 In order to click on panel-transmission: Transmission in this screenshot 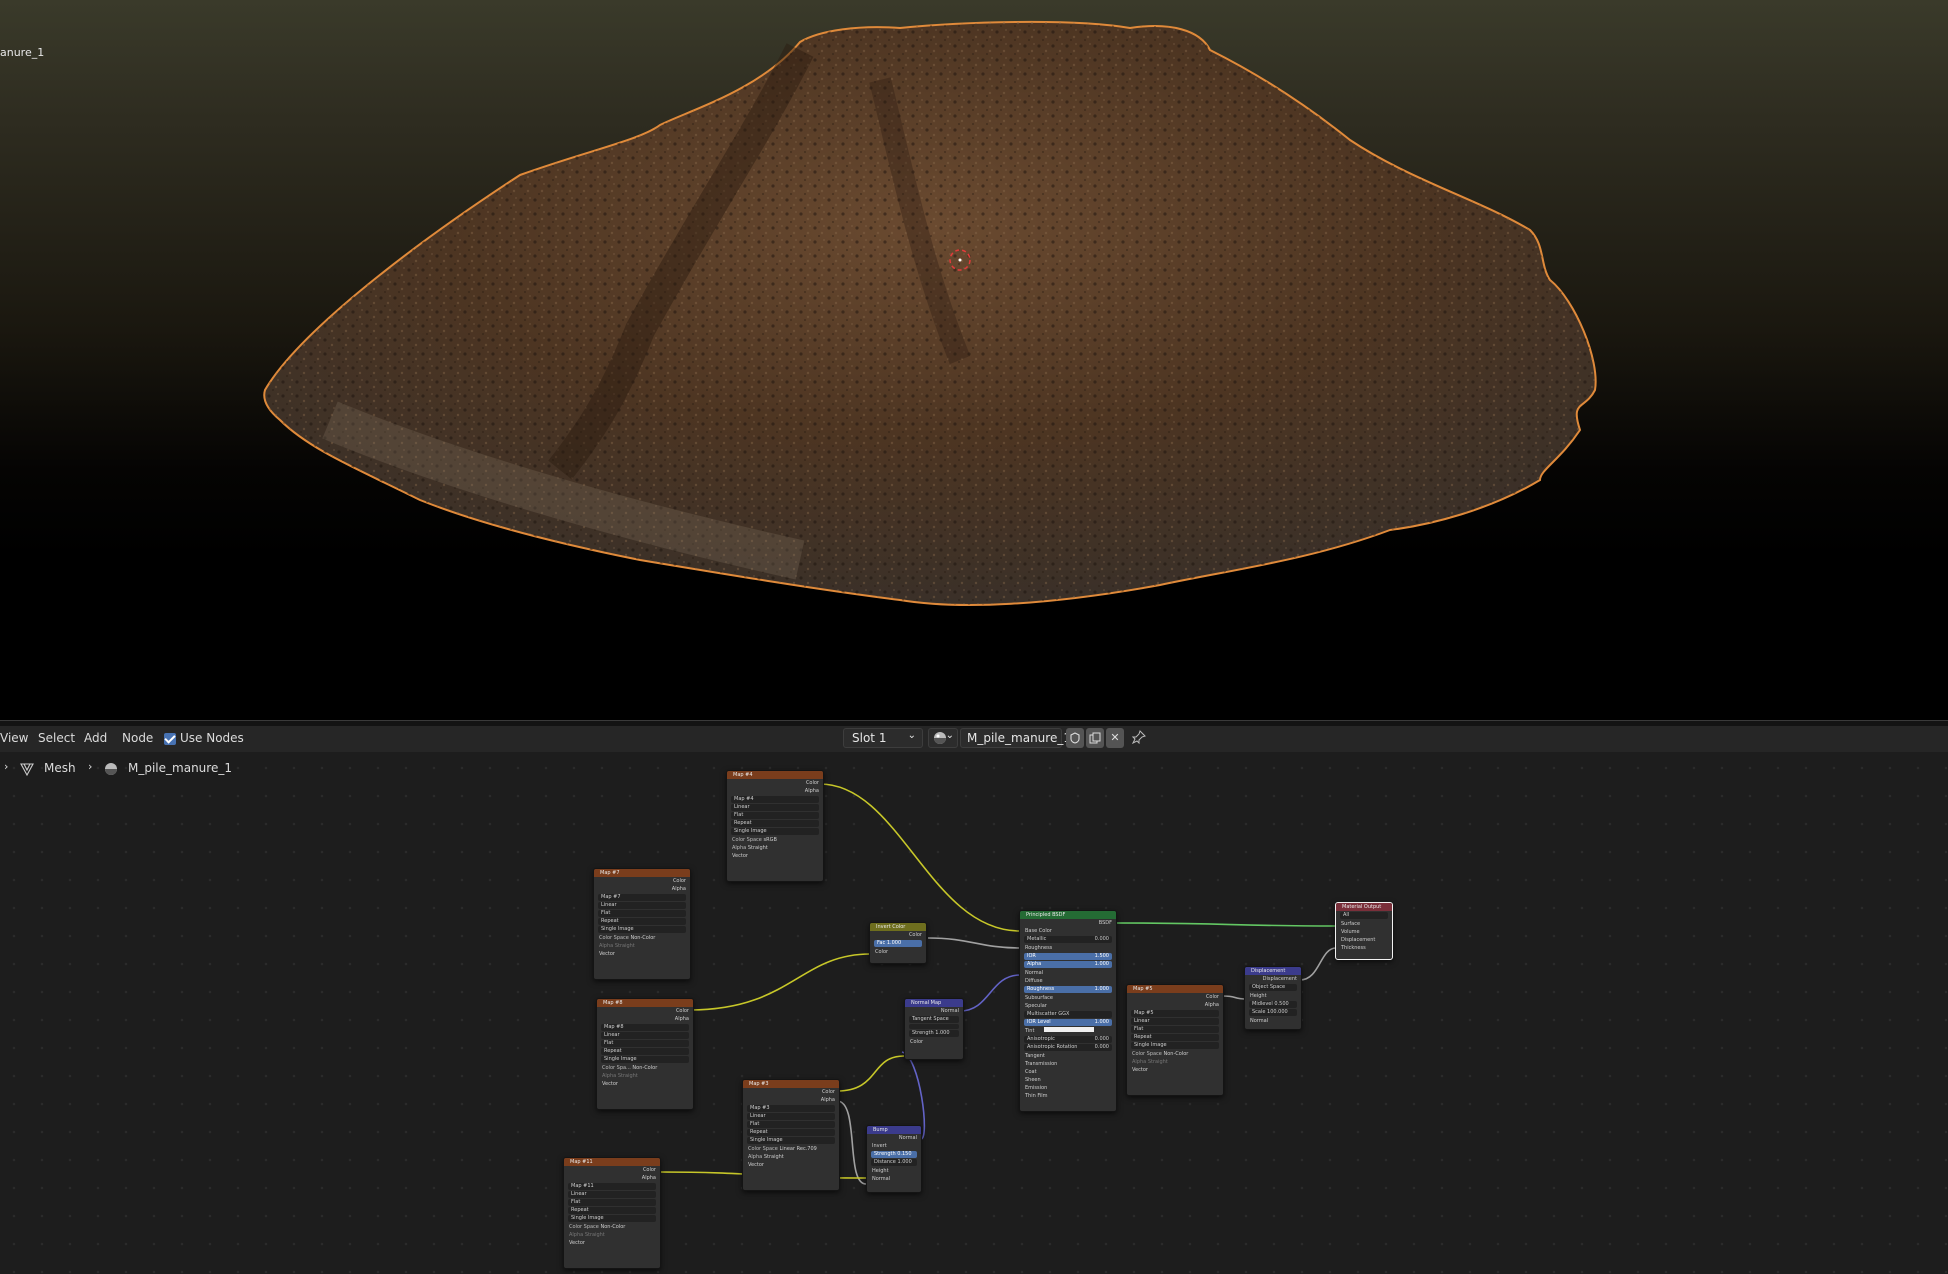, I will do `click(1068, 1064)`.